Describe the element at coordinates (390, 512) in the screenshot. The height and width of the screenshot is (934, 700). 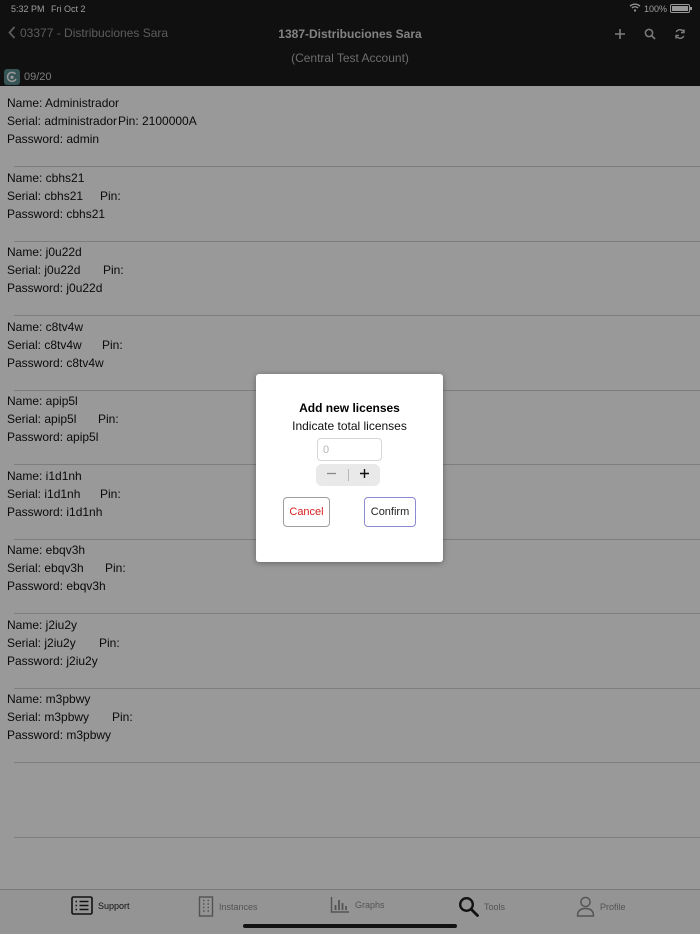
I see `confirm-button: Confirm` at that location.